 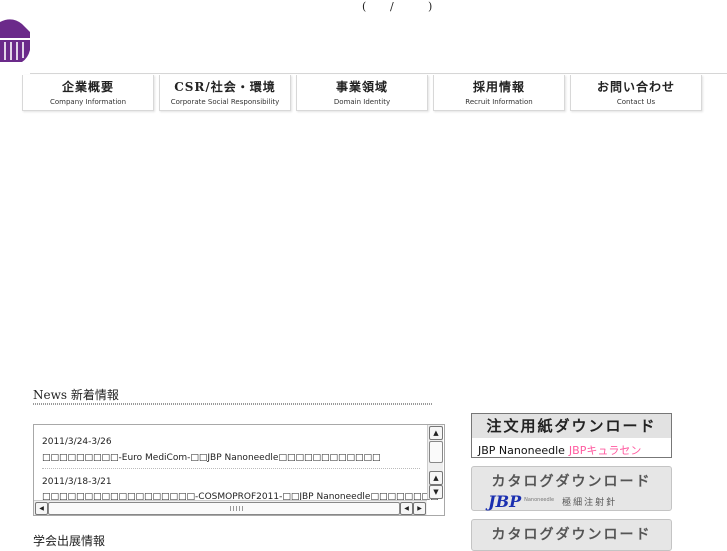 I want to click on news-heading: News 新着情報, so click(x=76, y=395).